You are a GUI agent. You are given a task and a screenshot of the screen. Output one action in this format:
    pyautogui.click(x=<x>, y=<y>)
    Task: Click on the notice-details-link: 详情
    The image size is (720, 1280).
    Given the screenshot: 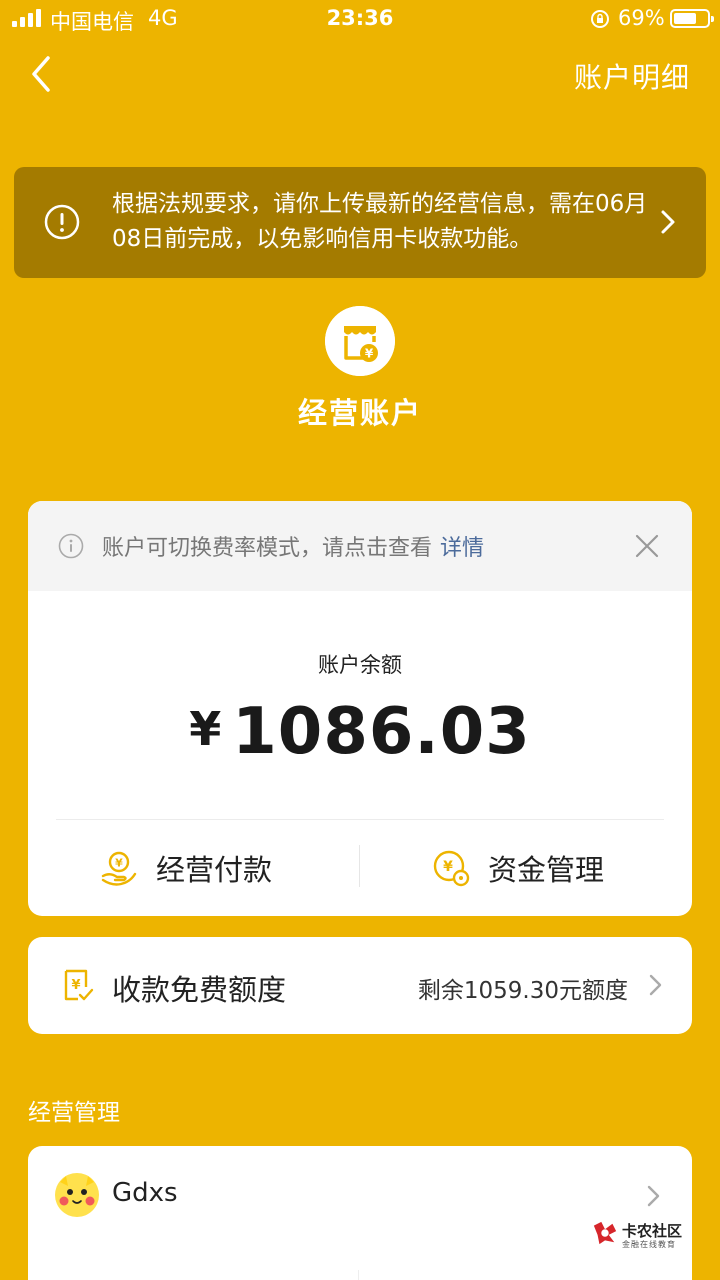 What is the action you would take?
    pyautogui.click(x=462, y=548)
    